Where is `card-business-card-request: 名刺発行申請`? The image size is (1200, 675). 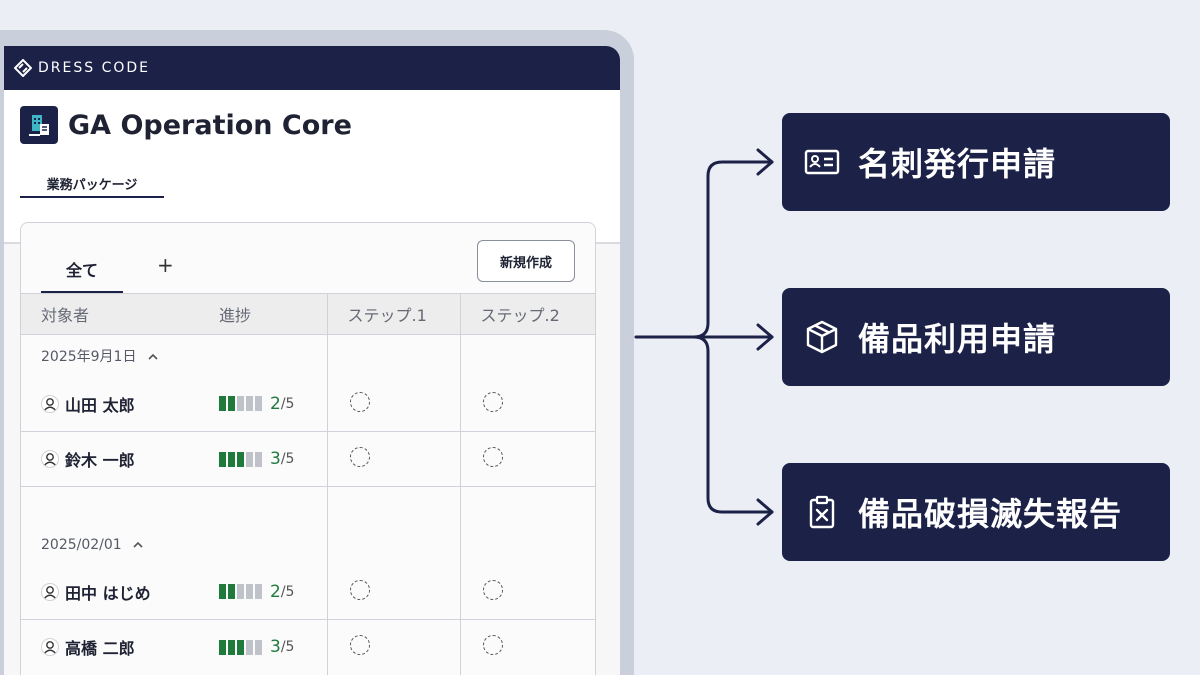
card-business-card-request: 名刺発行申請 is located at coordinates (976, 162).